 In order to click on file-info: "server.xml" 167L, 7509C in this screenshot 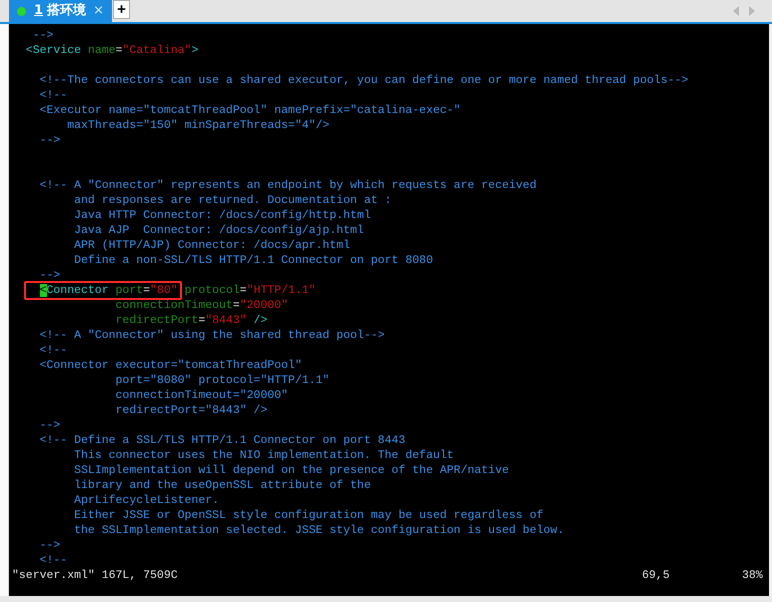, I will do `click(95, 575)`.